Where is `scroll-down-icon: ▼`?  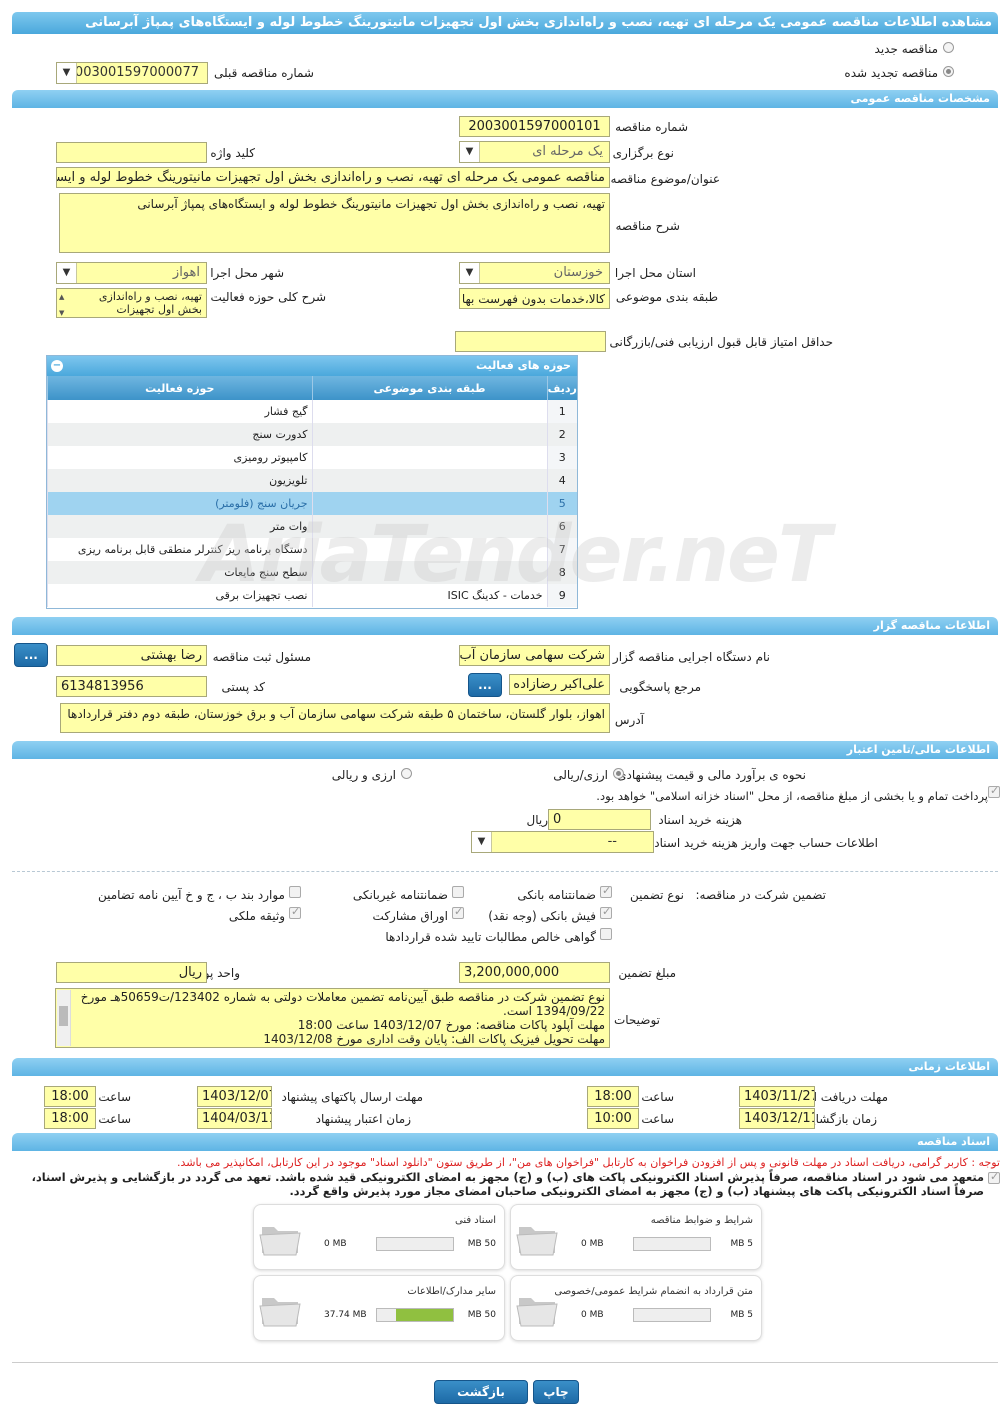
scroll-down-icon: ▼ is located at coordinates (61, 312).